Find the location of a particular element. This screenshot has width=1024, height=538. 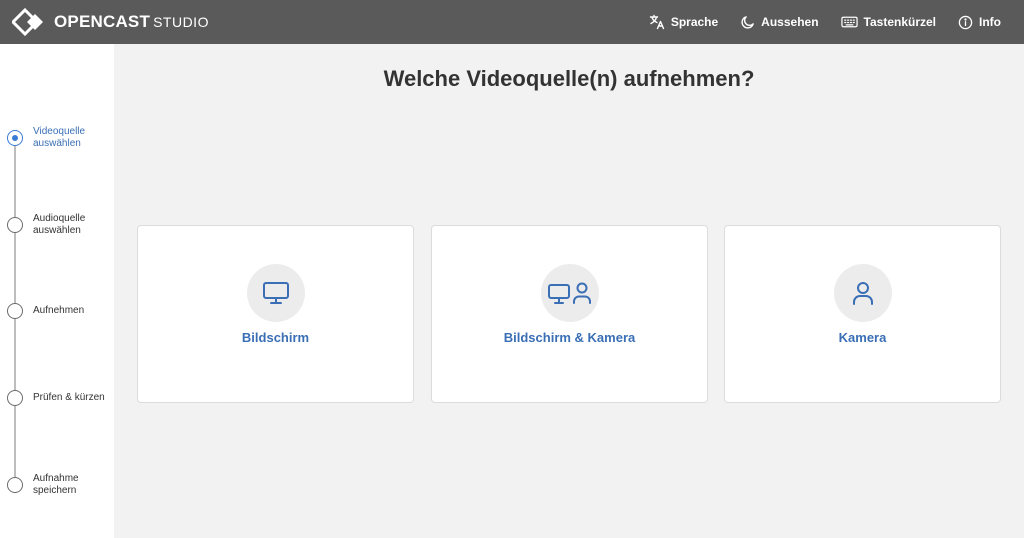

step-select-audio: Audioquelle auswählen is located at coordinates (63, 225).